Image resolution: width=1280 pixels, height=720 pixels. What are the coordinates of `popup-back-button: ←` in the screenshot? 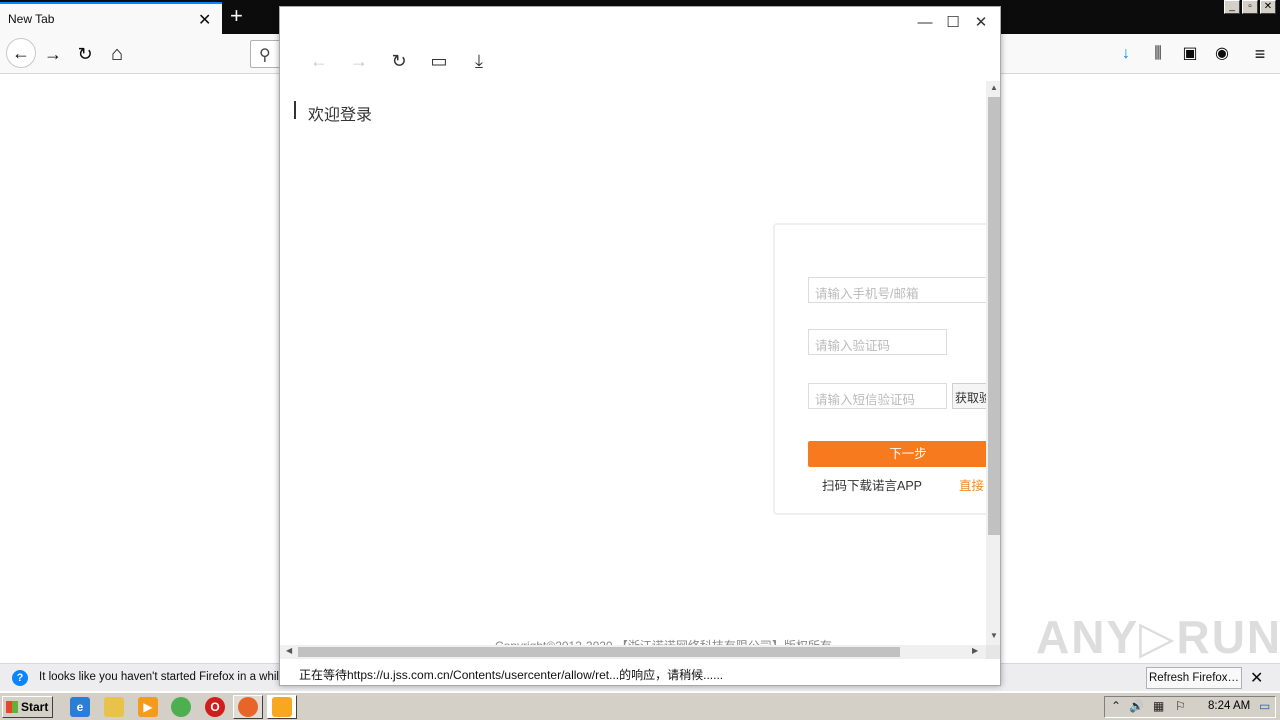 It's located at (319, 61).